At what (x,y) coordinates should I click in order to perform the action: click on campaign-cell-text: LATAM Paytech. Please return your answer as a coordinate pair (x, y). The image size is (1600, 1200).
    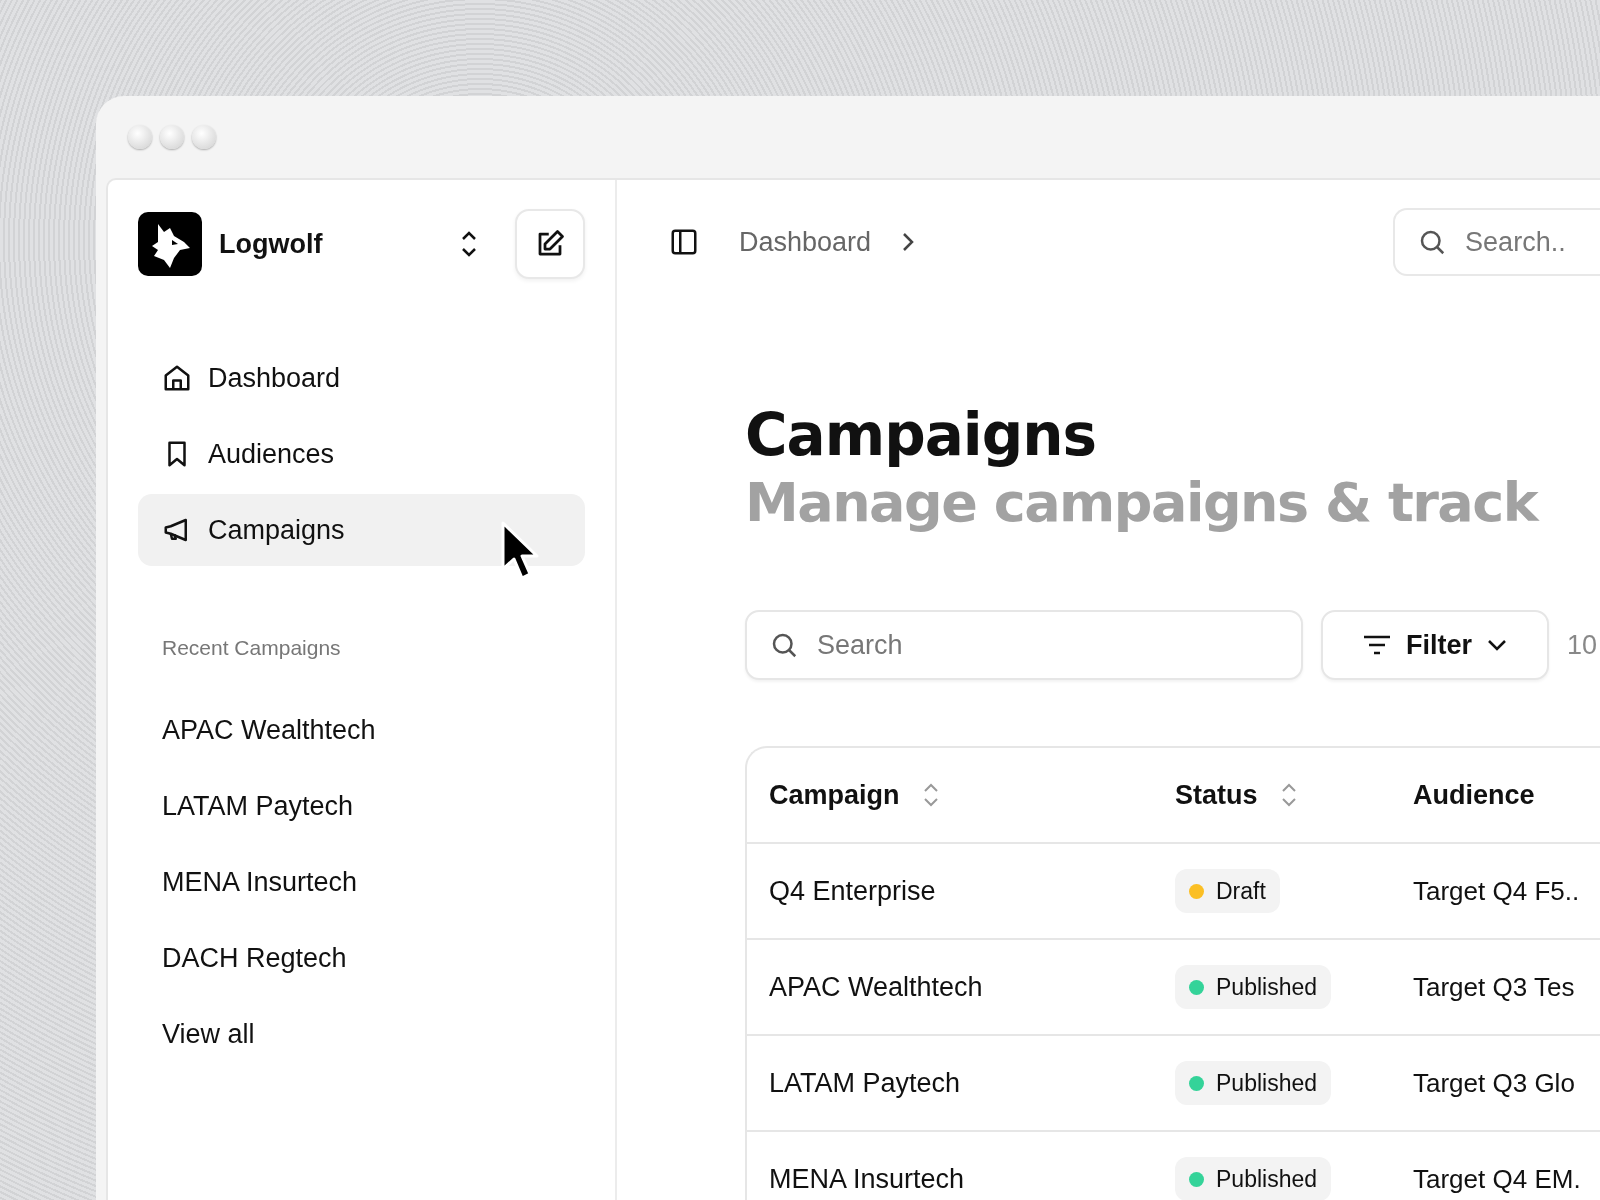
    Looking at the image, I should click on (865, 1083).